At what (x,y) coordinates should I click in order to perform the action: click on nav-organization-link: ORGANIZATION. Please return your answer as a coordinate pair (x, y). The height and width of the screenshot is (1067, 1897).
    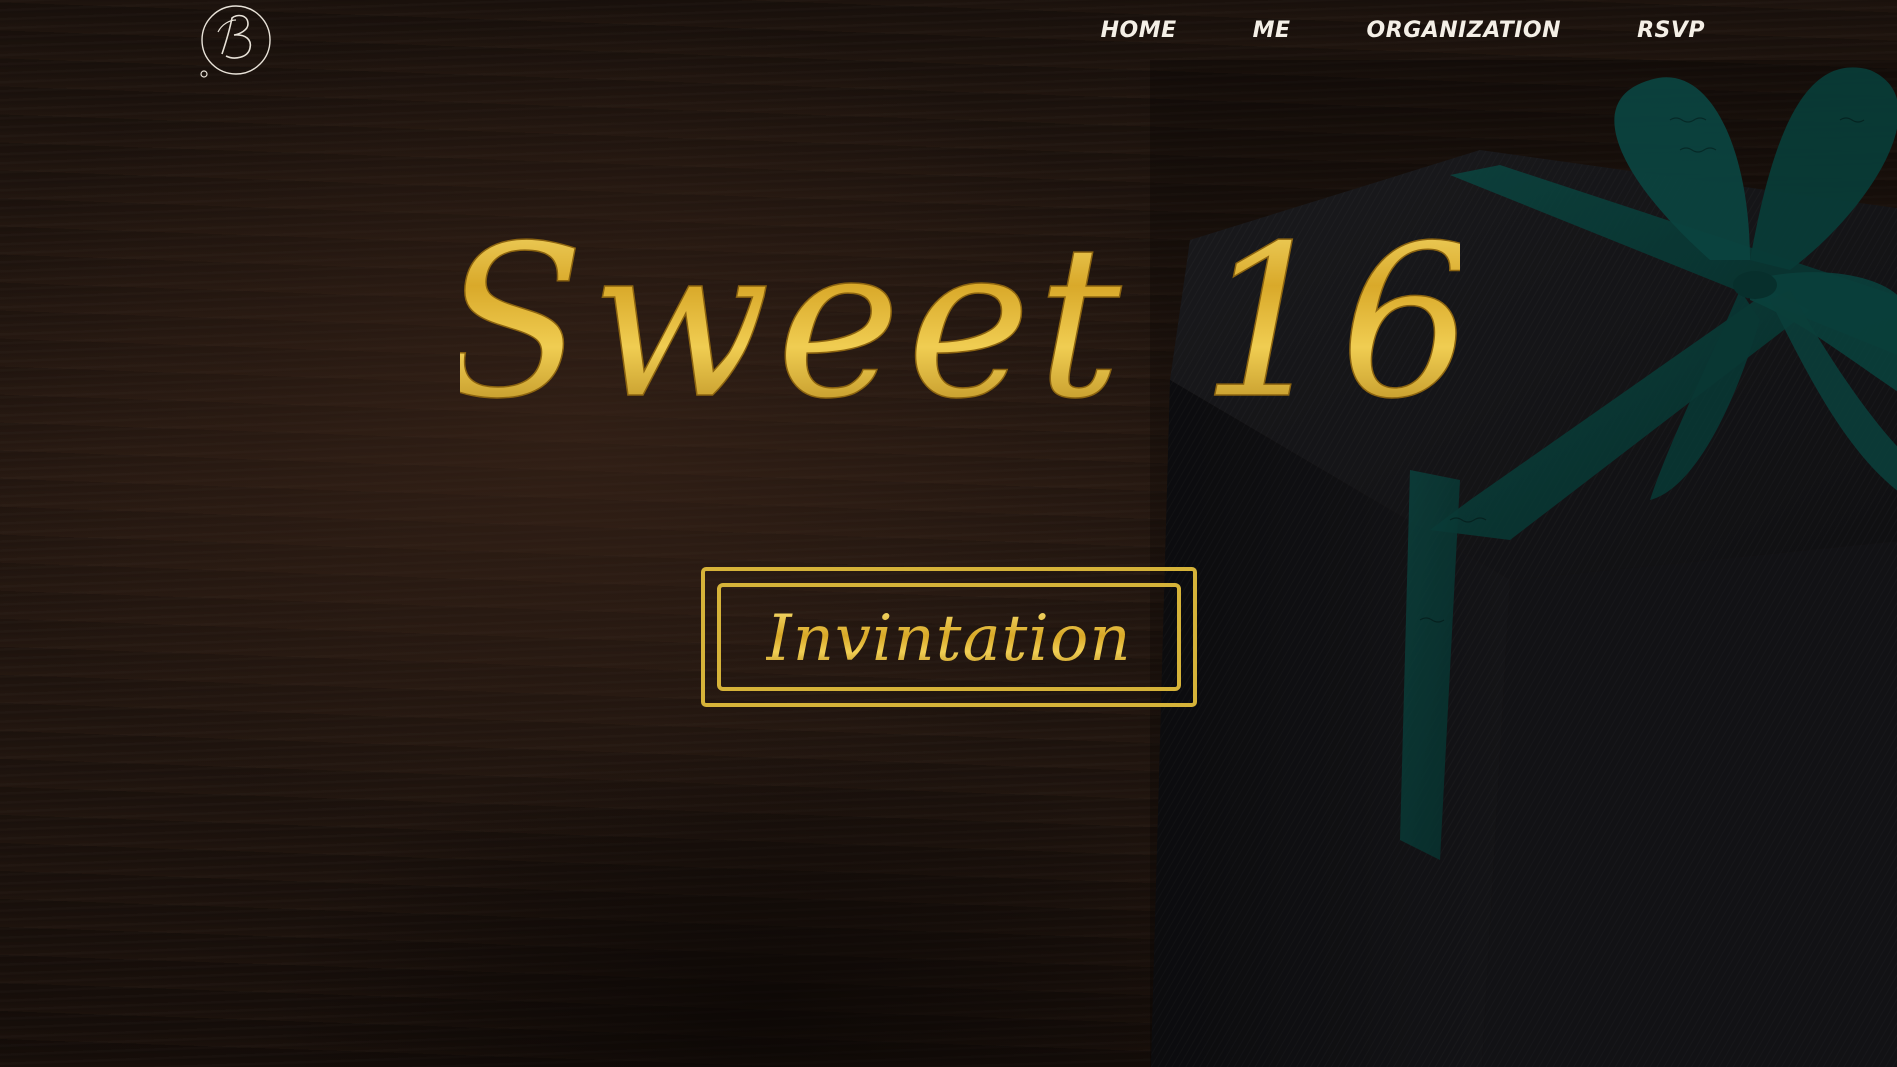
    Looking at the image, I should click on (1464, 30).